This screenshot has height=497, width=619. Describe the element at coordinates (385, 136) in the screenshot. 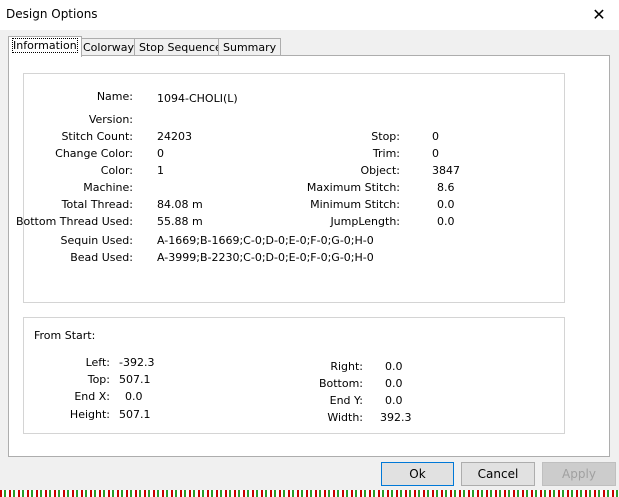

I see `stop-label: Stop:` at that location.